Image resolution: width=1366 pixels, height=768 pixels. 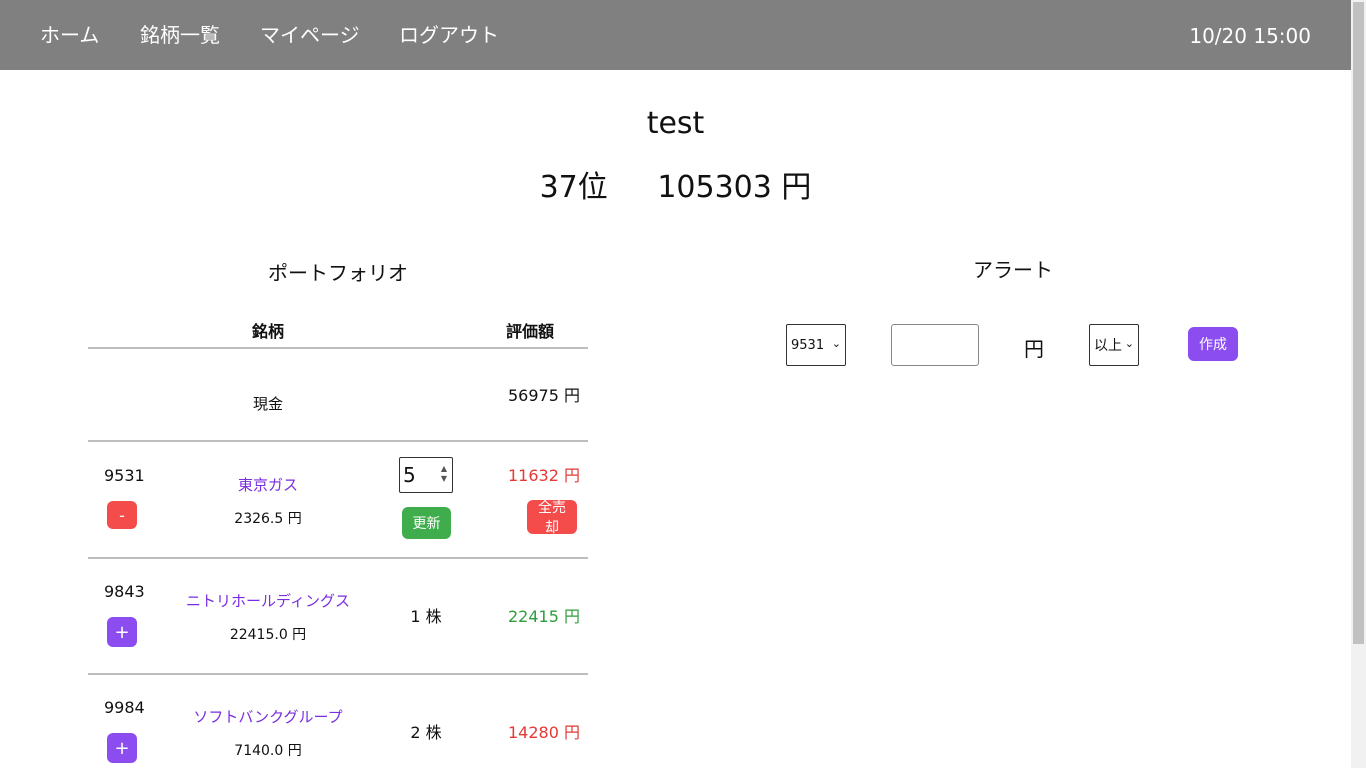 What do you see at coordinates (544, 616) in the screenshot?
I see `stock-value: 22415 円` at bounding box center [544, 616].